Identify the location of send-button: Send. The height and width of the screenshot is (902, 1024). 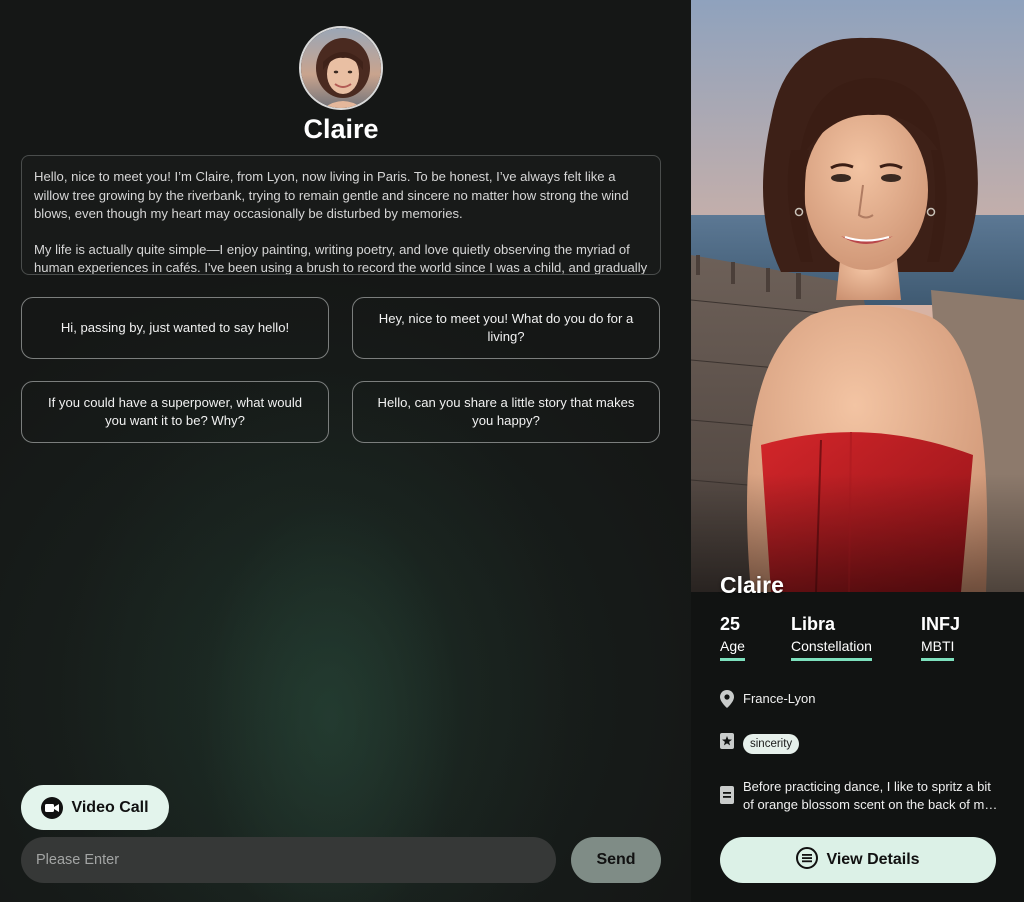
(616, 860).